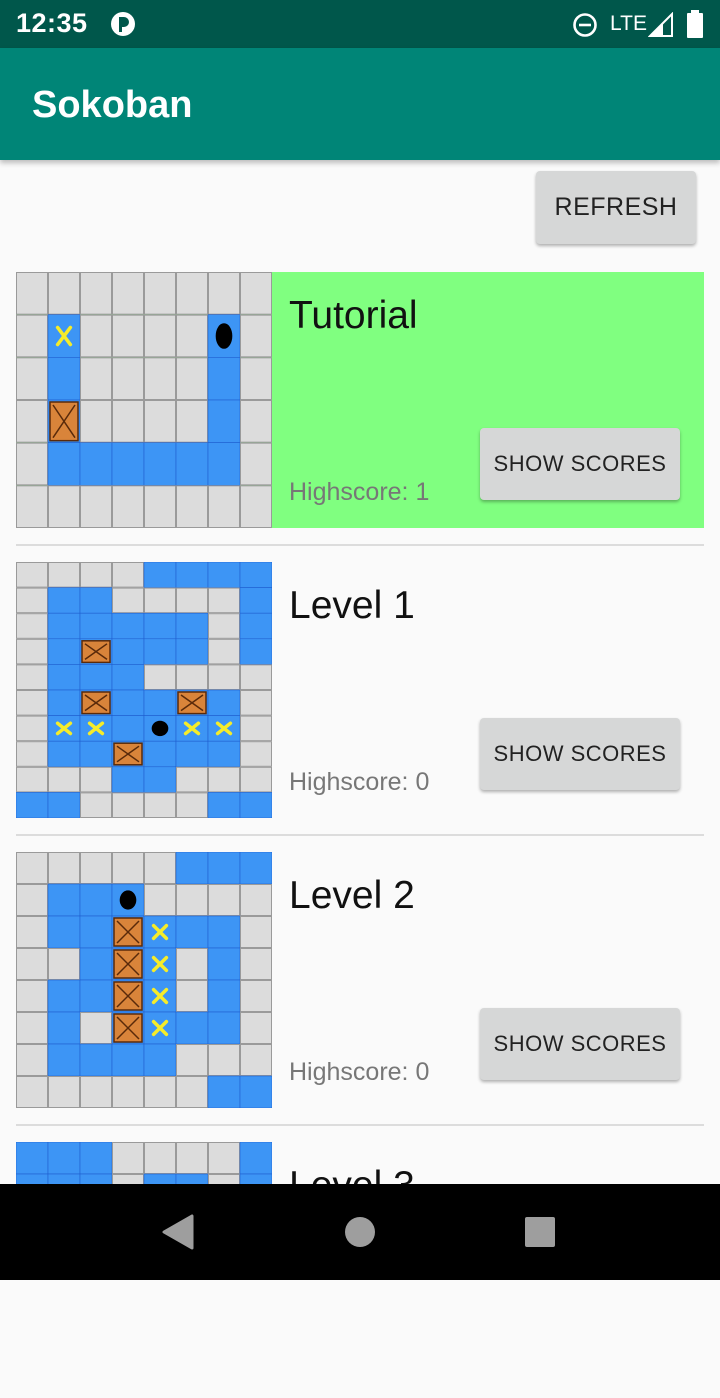 The image size is (720, 1398). I want to click on level-highscore: Highscore: 0, so click(359, 1072).